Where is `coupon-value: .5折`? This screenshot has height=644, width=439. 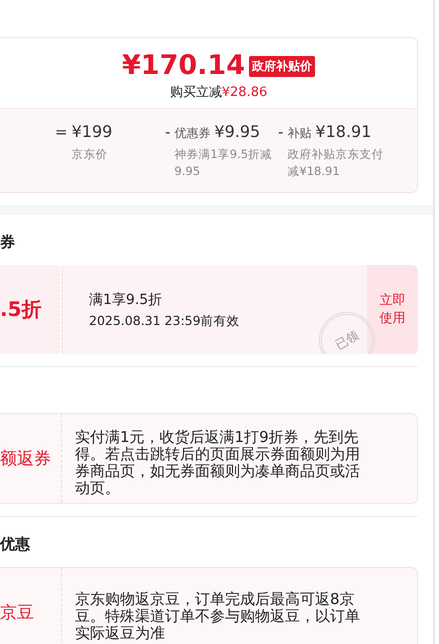 coupon-value: .5折 is located at coordinates (21, 309).